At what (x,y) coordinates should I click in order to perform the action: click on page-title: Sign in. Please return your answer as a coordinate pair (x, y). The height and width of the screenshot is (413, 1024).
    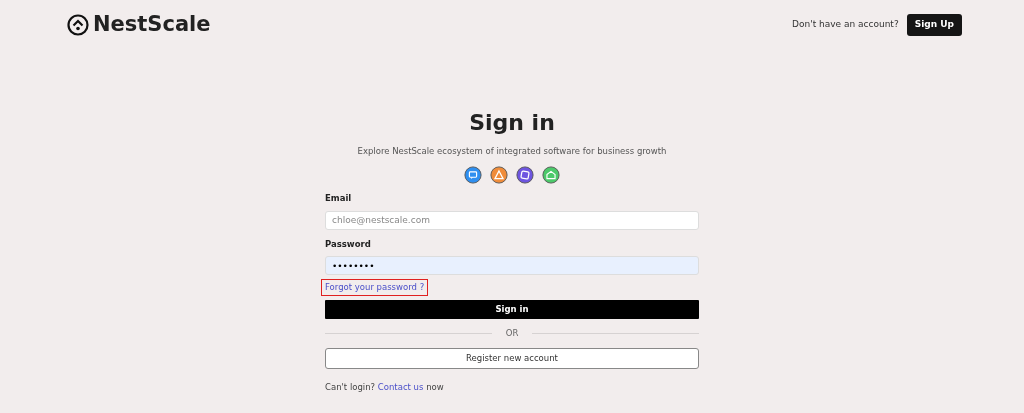
    Looking at the image, I should click on (512, 123).